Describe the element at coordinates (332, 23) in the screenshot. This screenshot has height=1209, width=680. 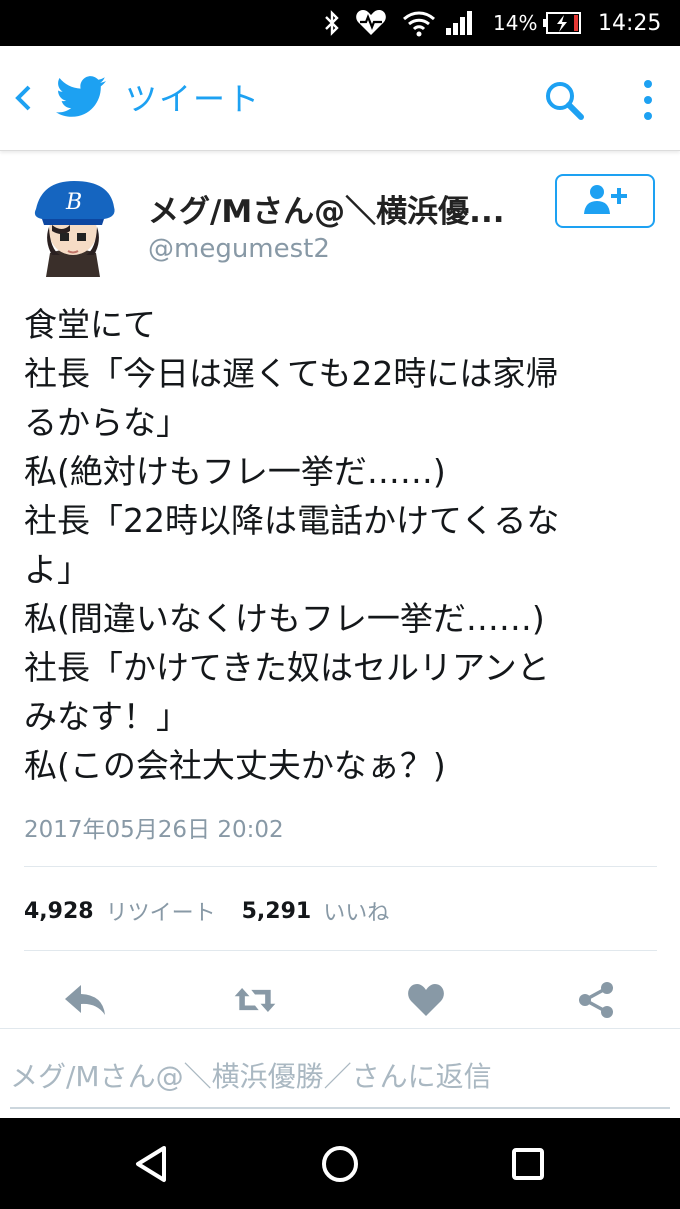
I see `bluetooth-icon` at that location.